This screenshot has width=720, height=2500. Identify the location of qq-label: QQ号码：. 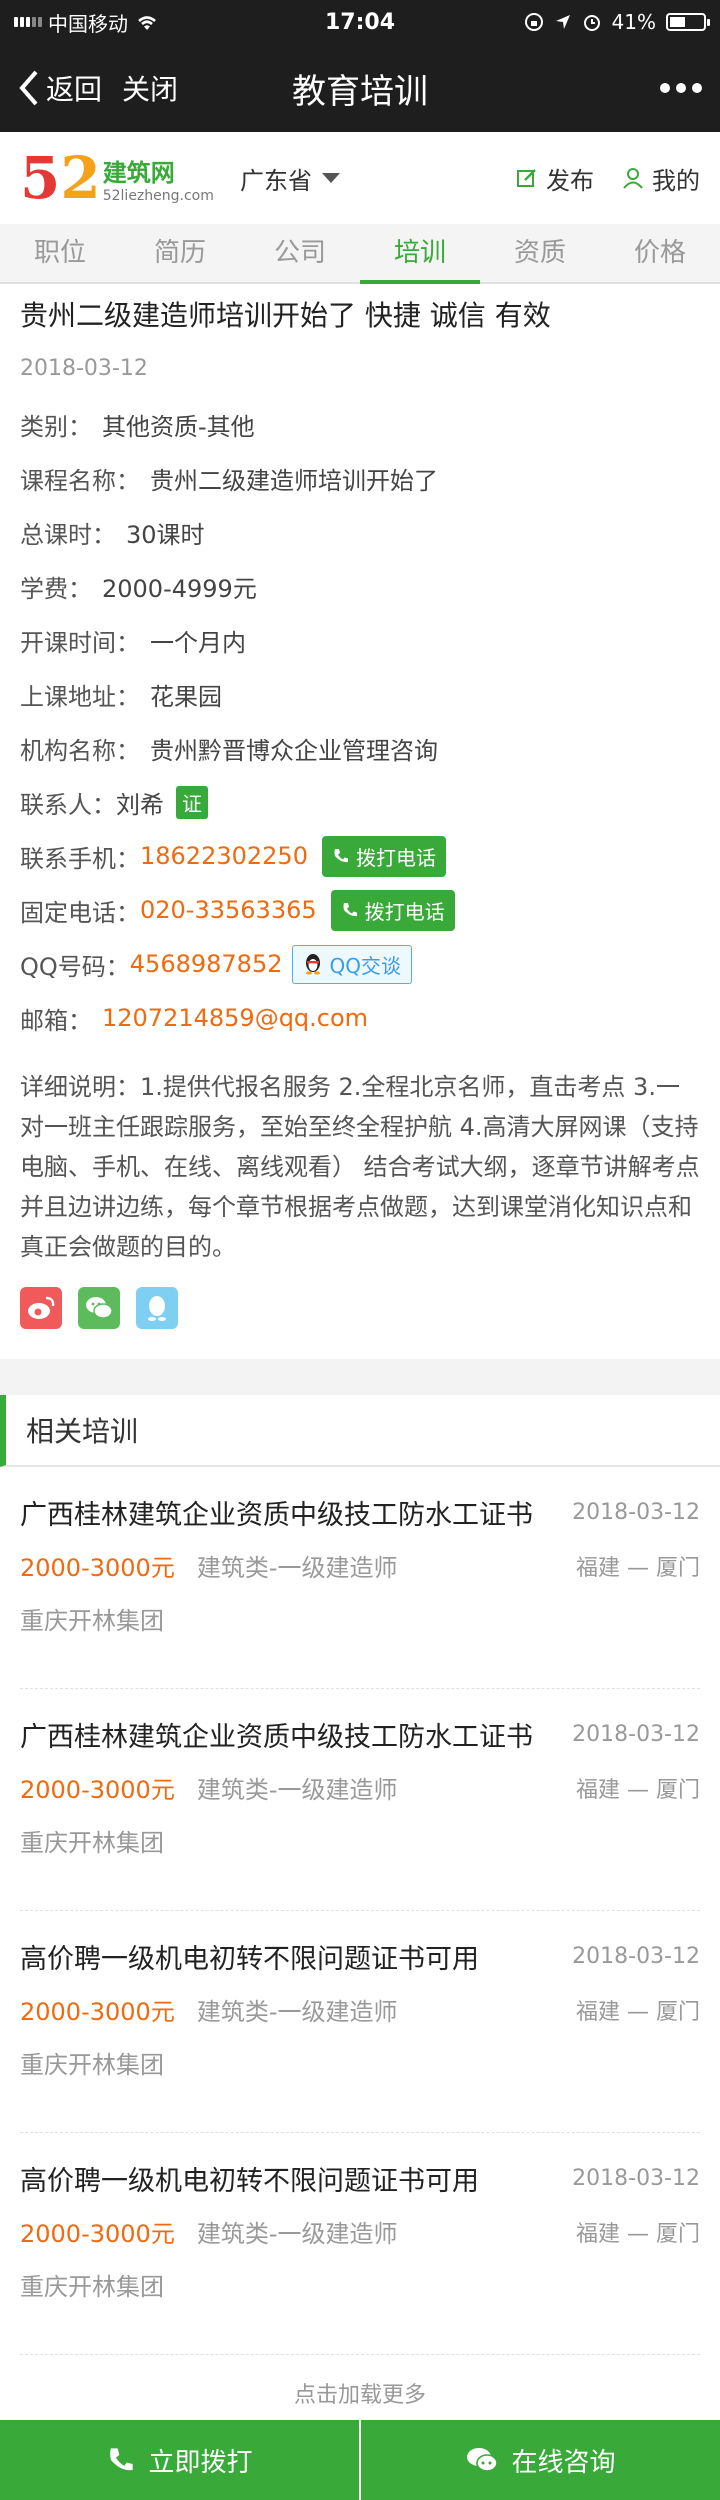
(75, 966).